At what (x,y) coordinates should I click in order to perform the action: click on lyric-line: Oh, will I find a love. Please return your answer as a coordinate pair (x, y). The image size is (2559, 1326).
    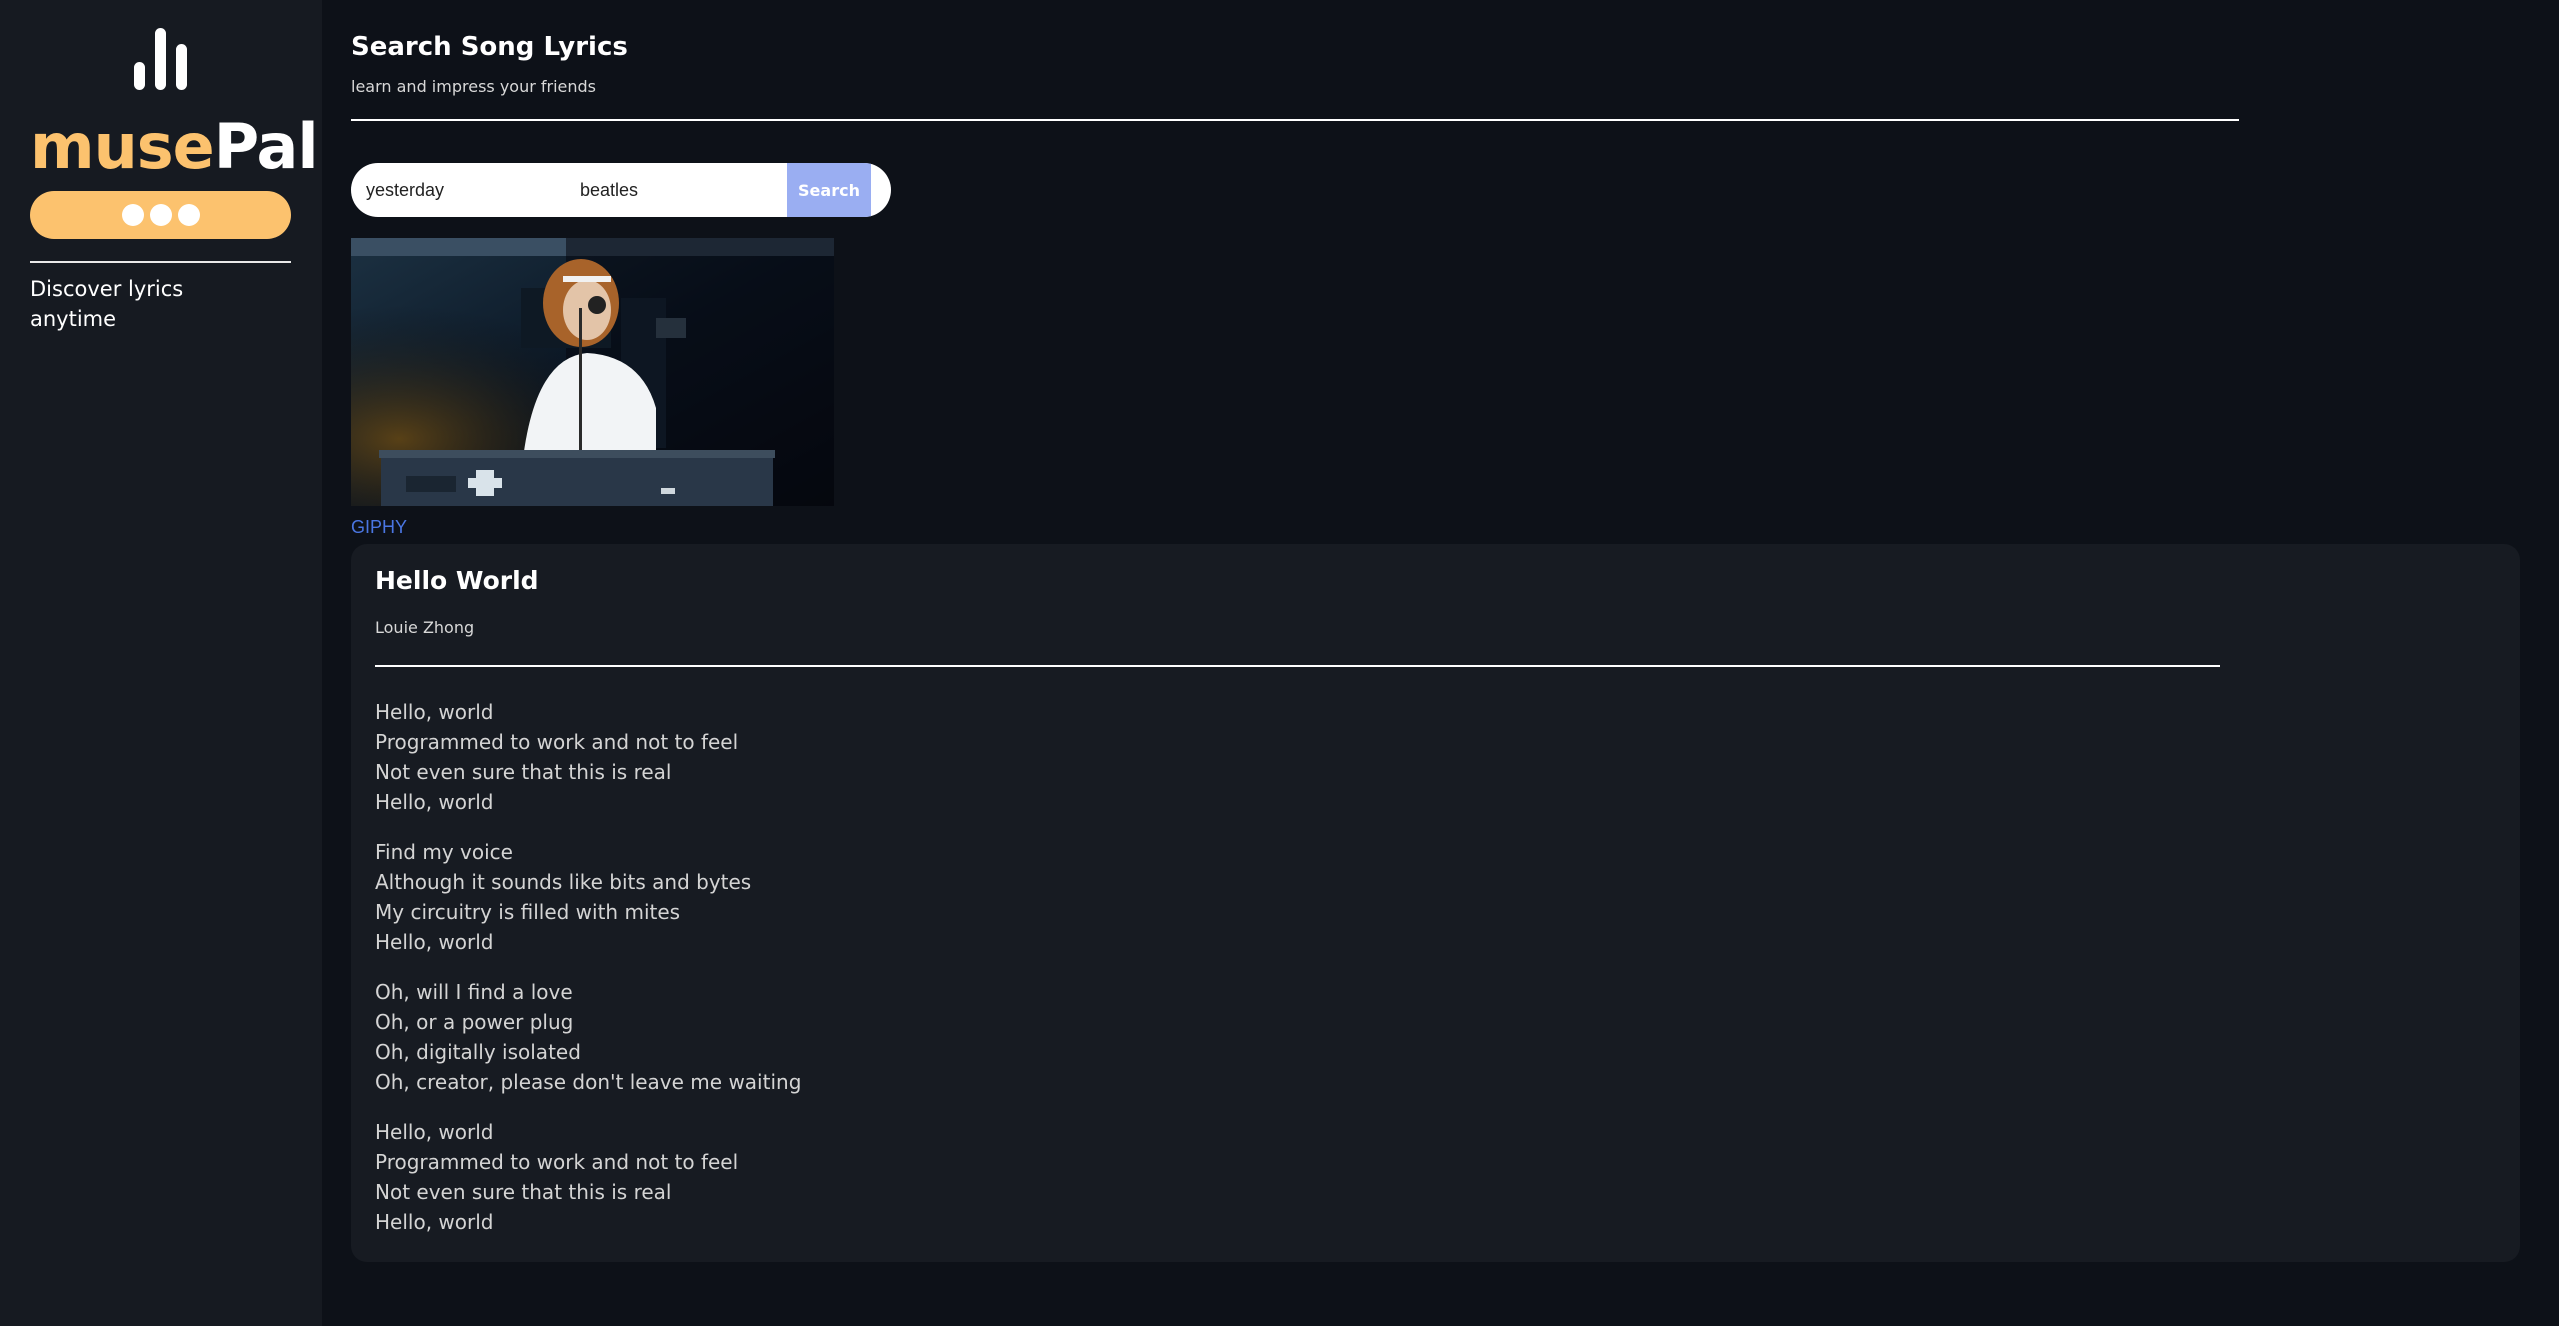
    Looking at the image, I should click on (474, 992).